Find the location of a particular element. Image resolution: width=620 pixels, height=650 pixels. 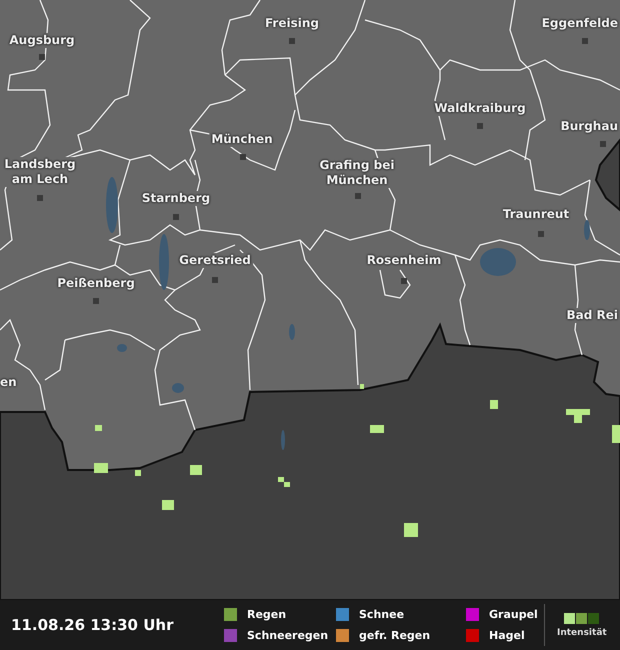

legend-label: gefr. Regen is located at coordinates (394, 635).